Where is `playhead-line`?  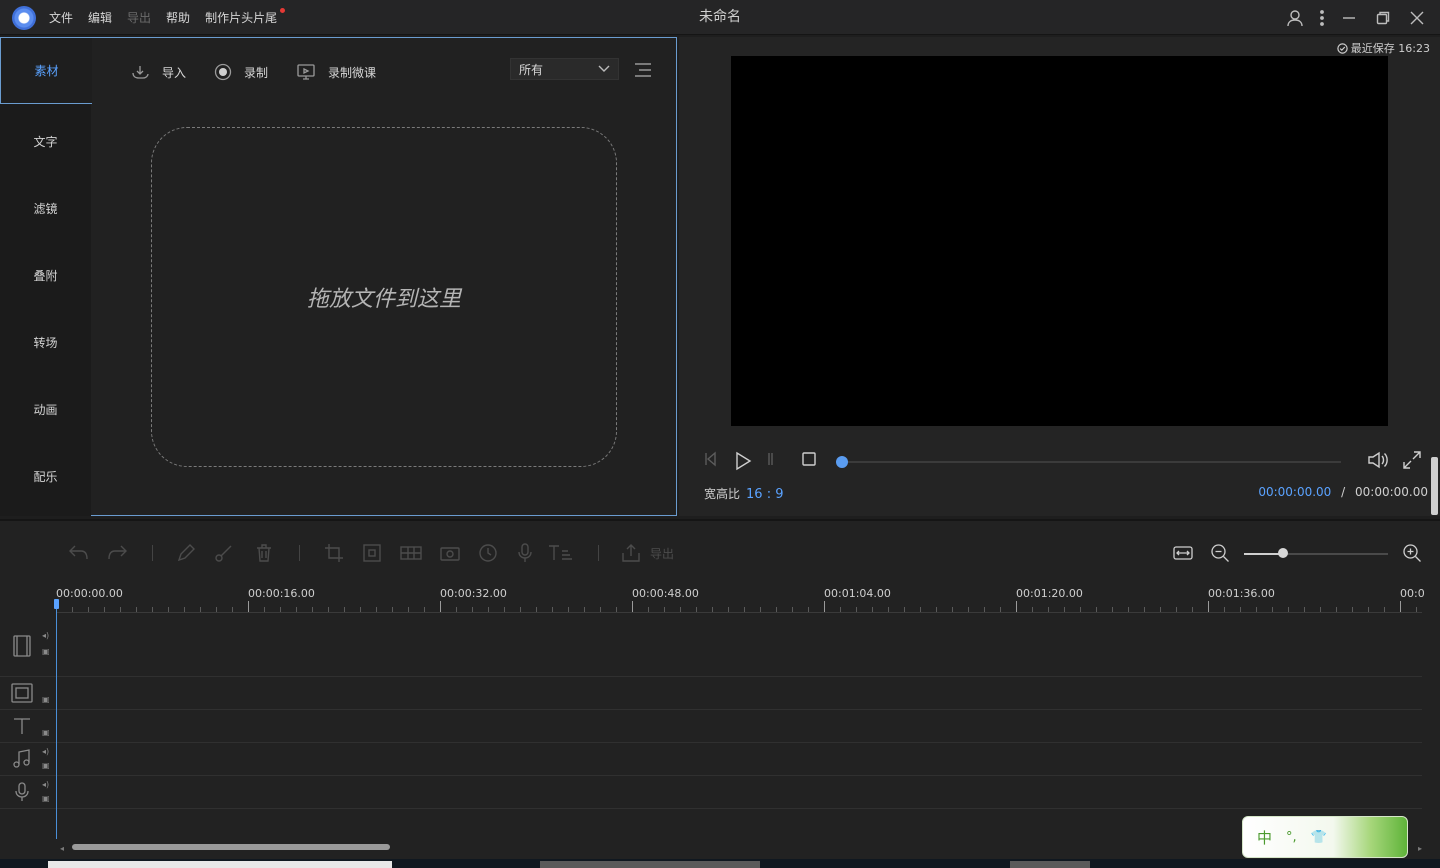
playhead-line is located at coordinates (56, 719).